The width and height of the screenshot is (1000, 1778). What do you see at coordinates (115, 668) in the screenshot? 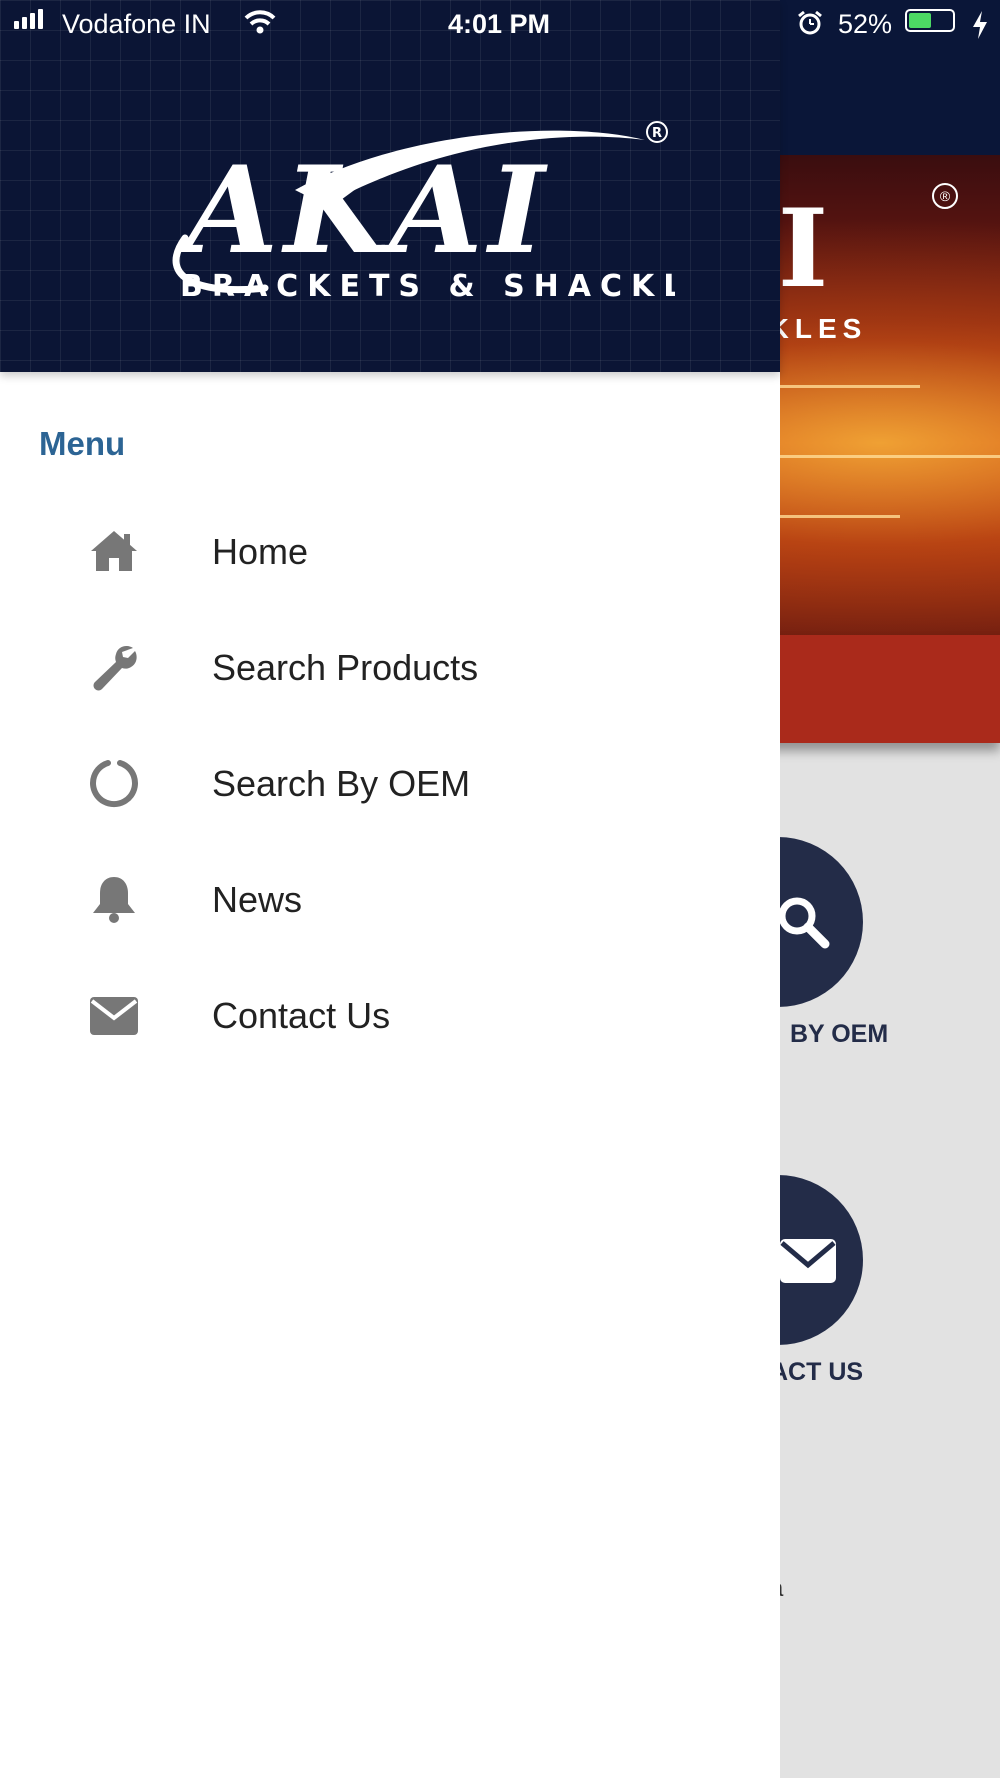
I see `wrench-icon` at bounding box center [115, 668].